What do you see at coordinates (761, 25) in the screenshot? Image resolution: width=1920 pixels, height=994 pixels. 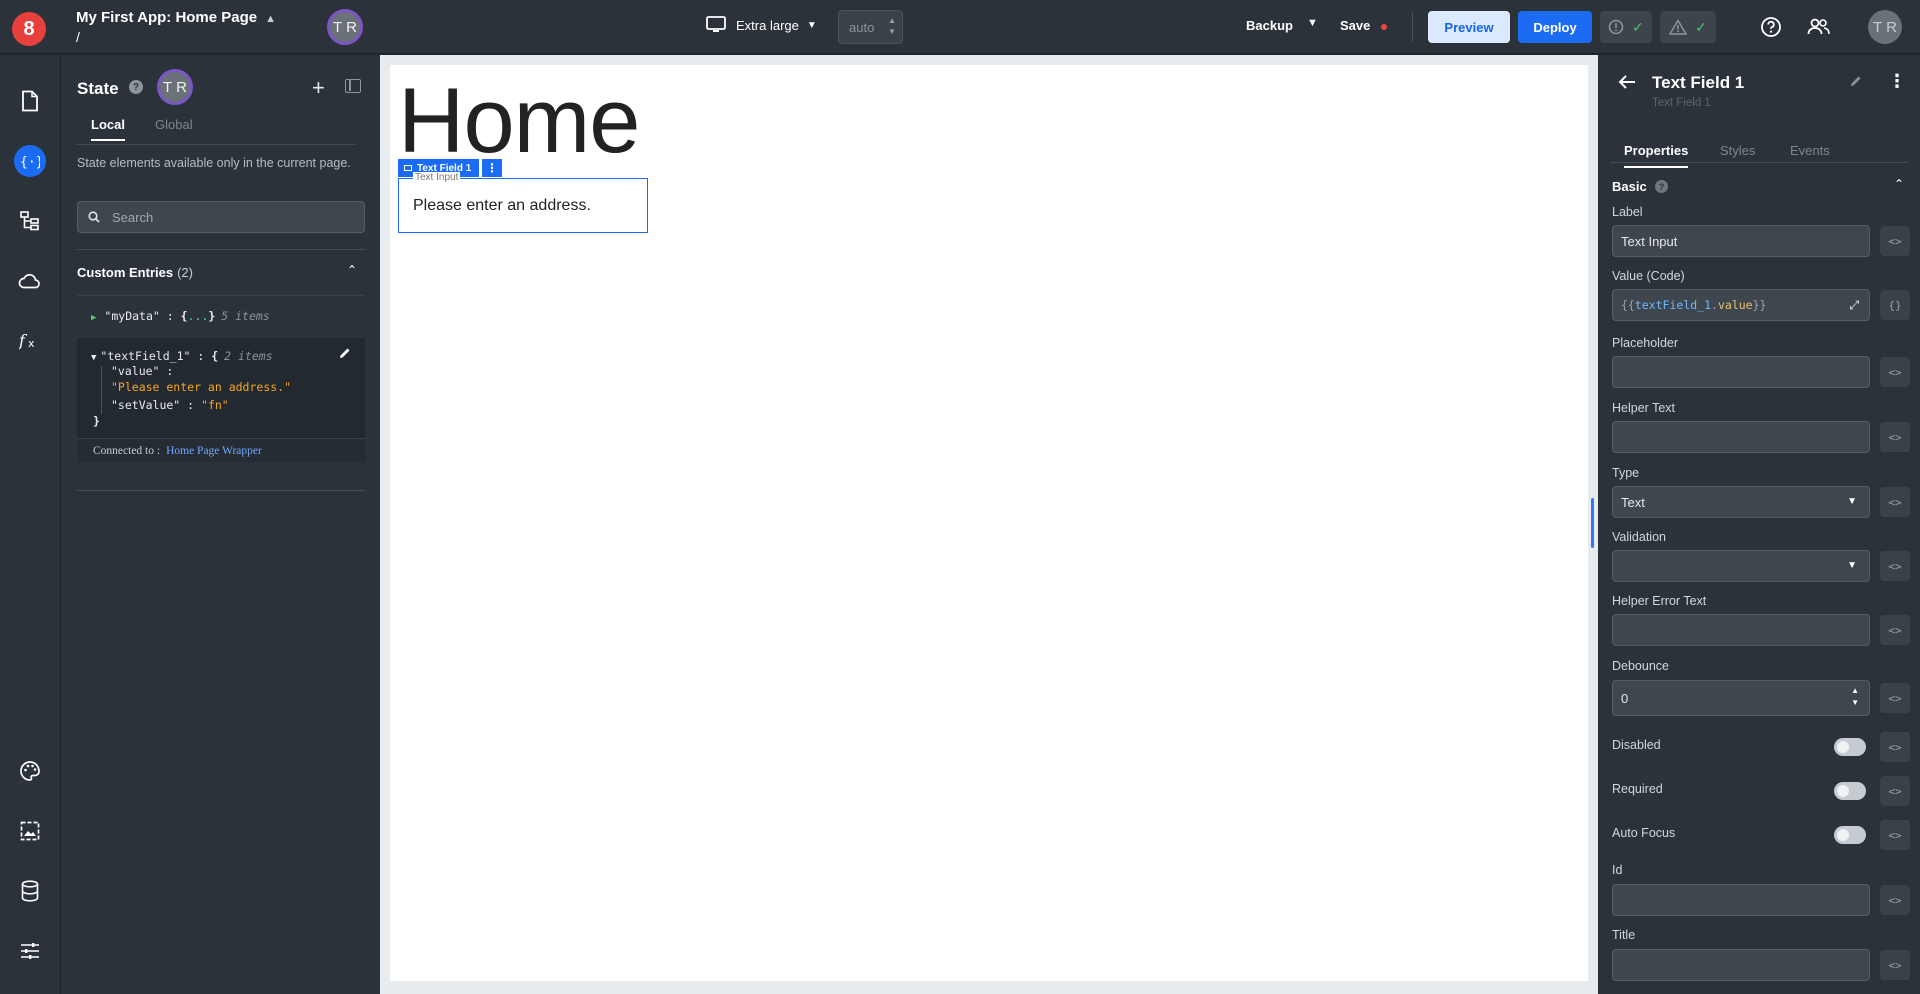 I see `device-selector: Extra large ▼` at bounding box center [761, 25].